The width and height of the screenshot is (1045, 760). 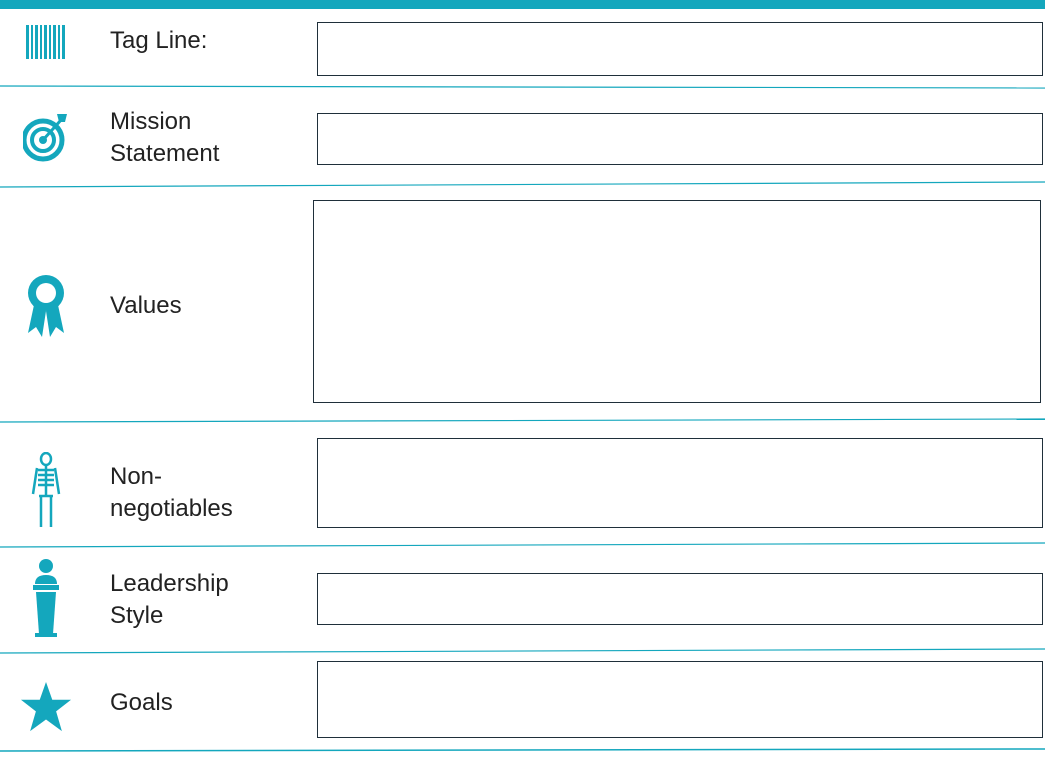 I want to click on row-label: Leadership Style, so click(x=169, y=599).